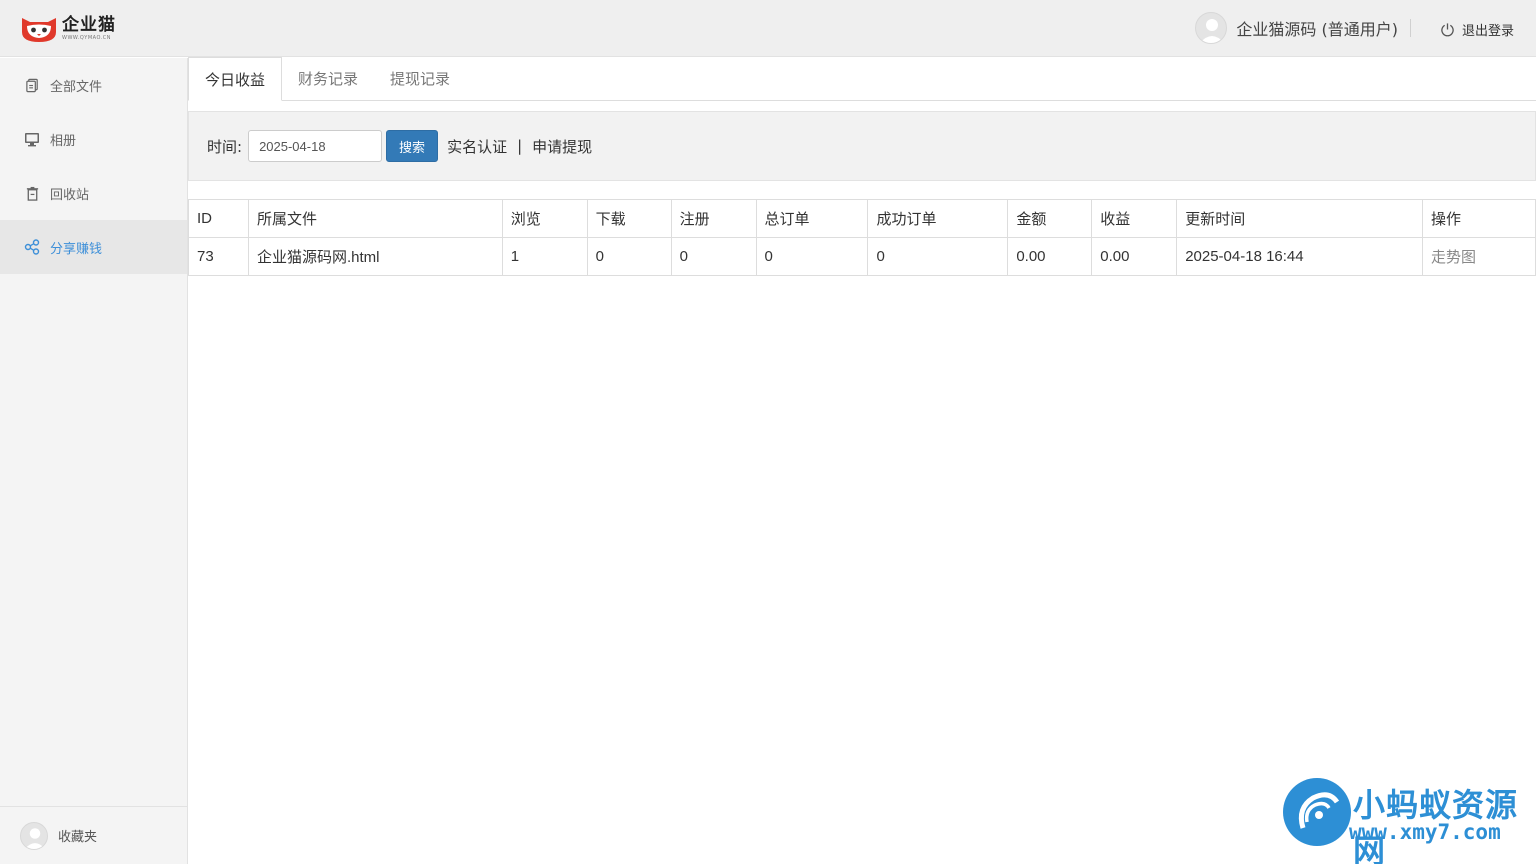 The image size is (1536, 864). I want to click on logo: 企业猫 WWW.QYMAO.CN, so click(68, 29).